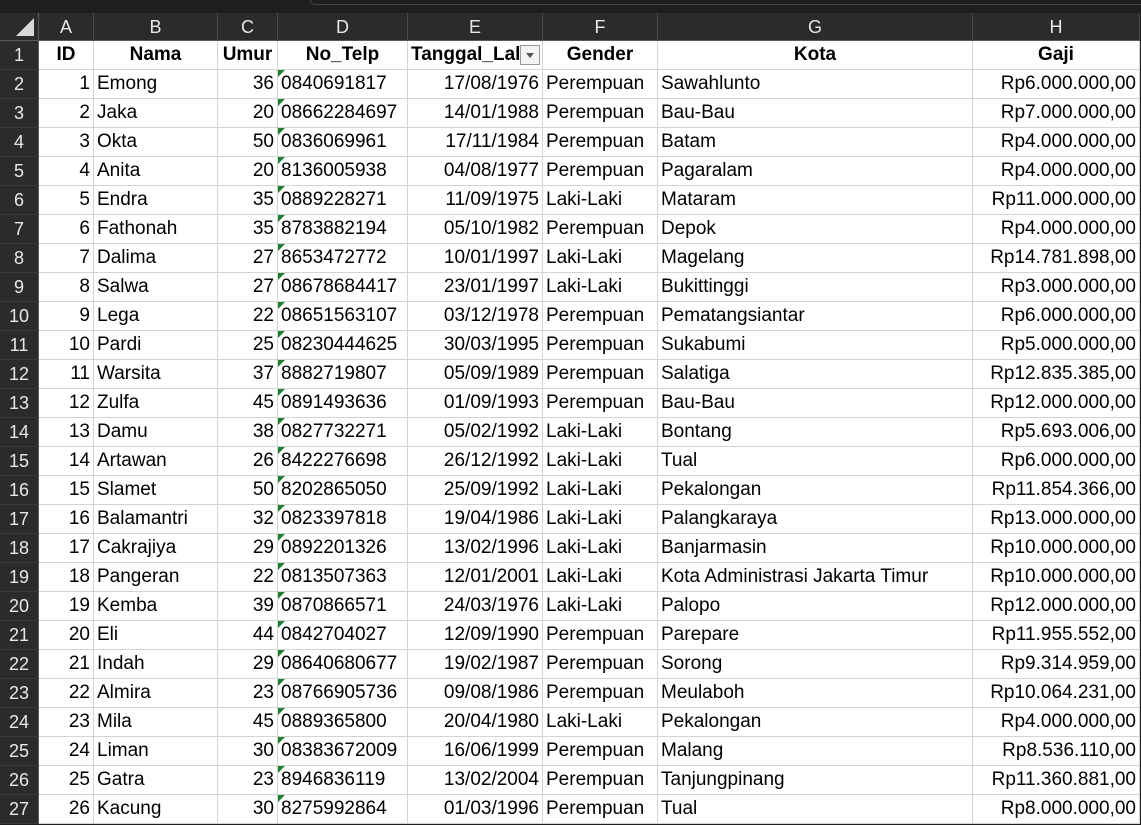 The image size is (1141, 825). What do you see at coordinates (156, 809) in the screenshot?
I see `cell-b: Kacung` at bounding box center [156, 809].